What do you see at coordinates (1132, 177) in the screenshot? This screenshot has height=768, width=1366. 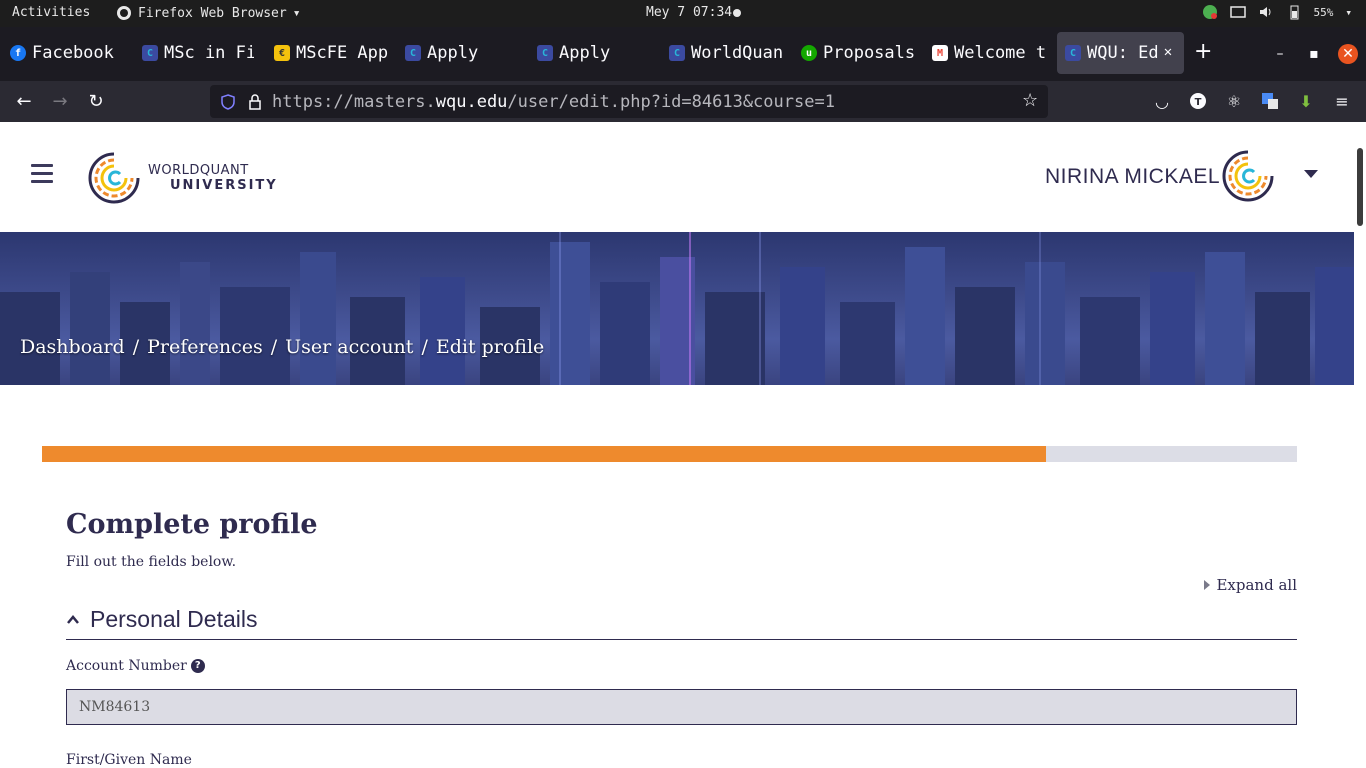 I see `user-name: NIRINA MICKAEL` at bounding box center [1132, 177].